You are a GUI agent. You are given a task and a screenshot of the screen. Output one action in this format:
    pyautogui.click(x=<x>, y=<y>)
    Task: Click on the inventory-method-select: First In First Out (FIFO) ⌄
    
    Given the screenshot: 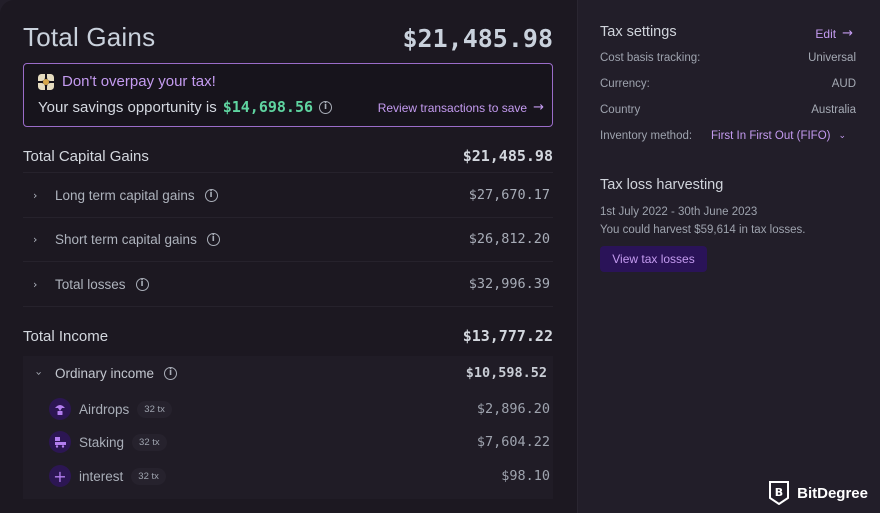 What is the action you would take?
    pyautogui.click(x=778, y=136)
    